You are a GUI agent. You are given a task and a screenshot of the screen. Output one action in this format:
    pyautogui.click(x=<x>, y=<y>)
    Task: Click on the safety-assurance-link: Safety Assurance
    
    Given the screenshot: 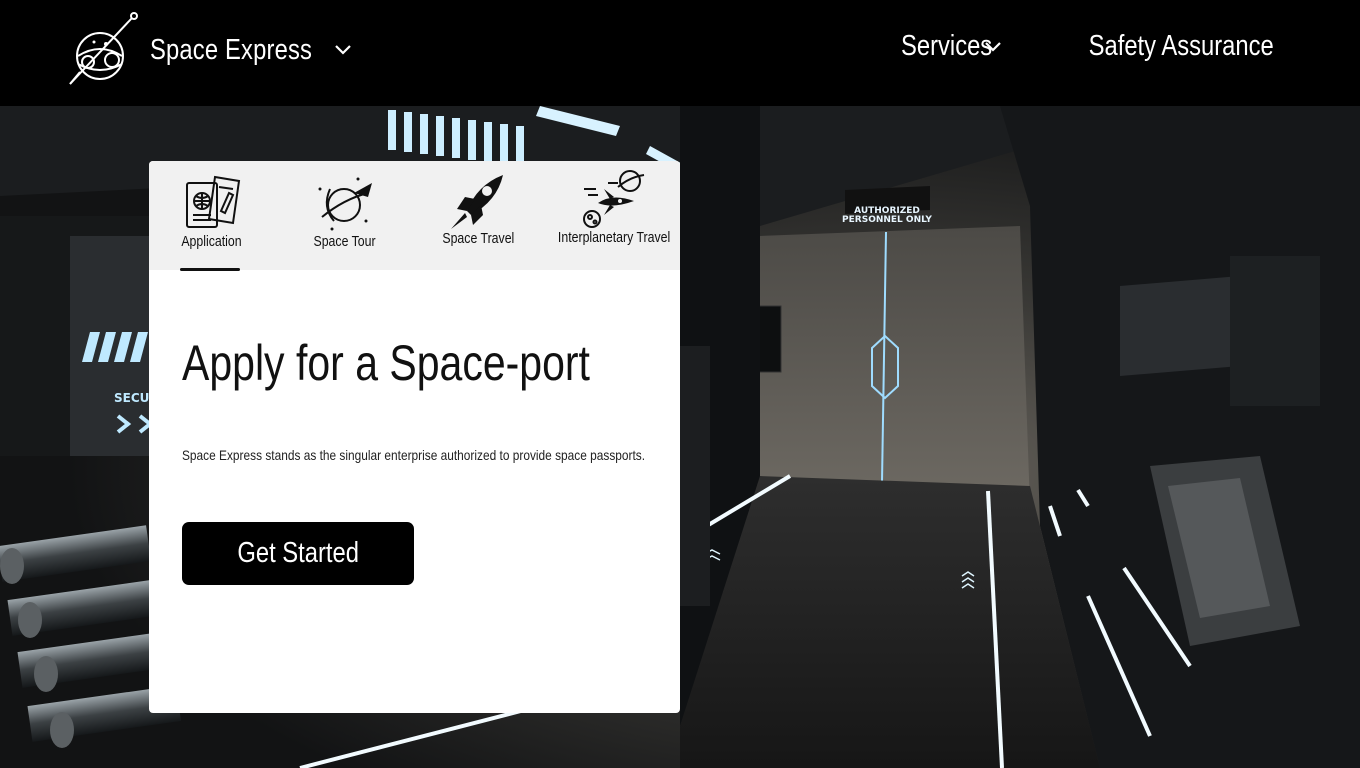 What is the action you would take?
    pyautogui.click(x=1161, y=46)
    